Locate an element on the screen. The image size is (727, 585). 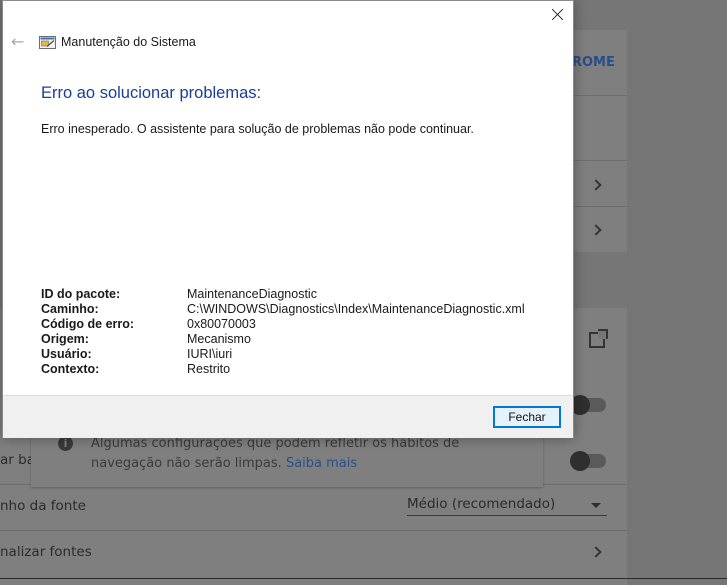
error-heading: Erro ao solucionar problemas: is located at coordinates (151, 93).